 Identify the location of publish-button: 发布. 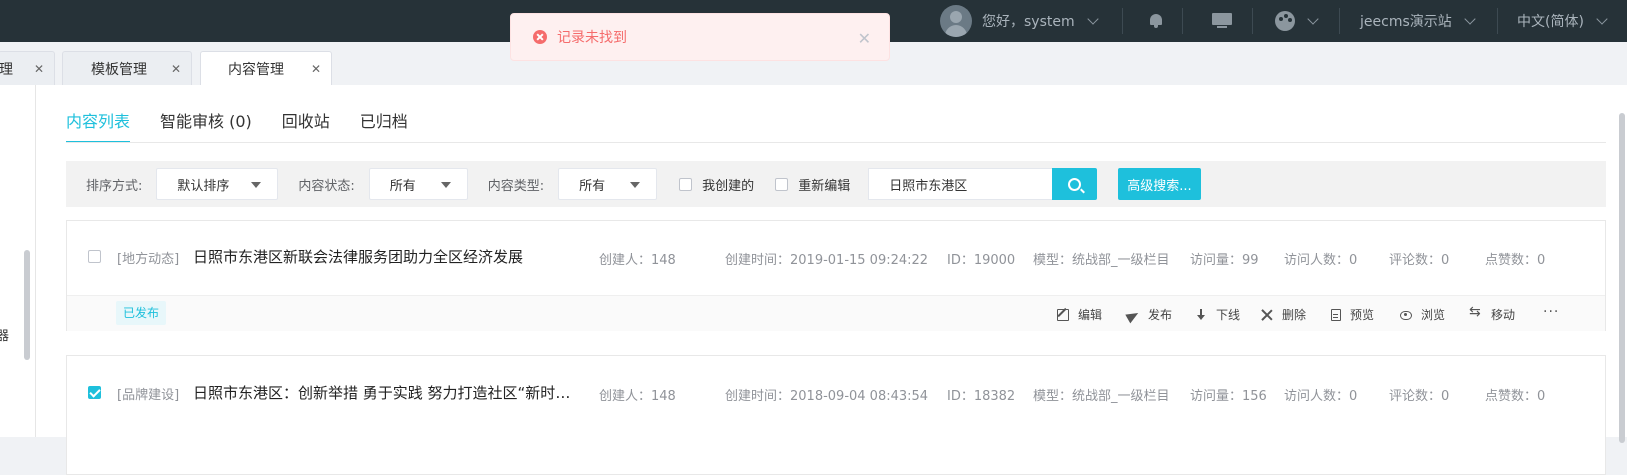
(1149, 314).